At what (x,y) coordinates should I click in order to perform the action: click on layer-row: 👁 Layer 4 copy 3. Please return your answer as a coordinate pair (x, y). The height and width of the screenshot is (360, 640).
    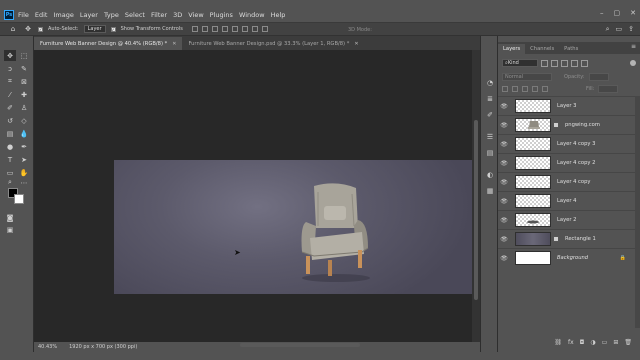
    Looking at the image, I should click on (569, 143).